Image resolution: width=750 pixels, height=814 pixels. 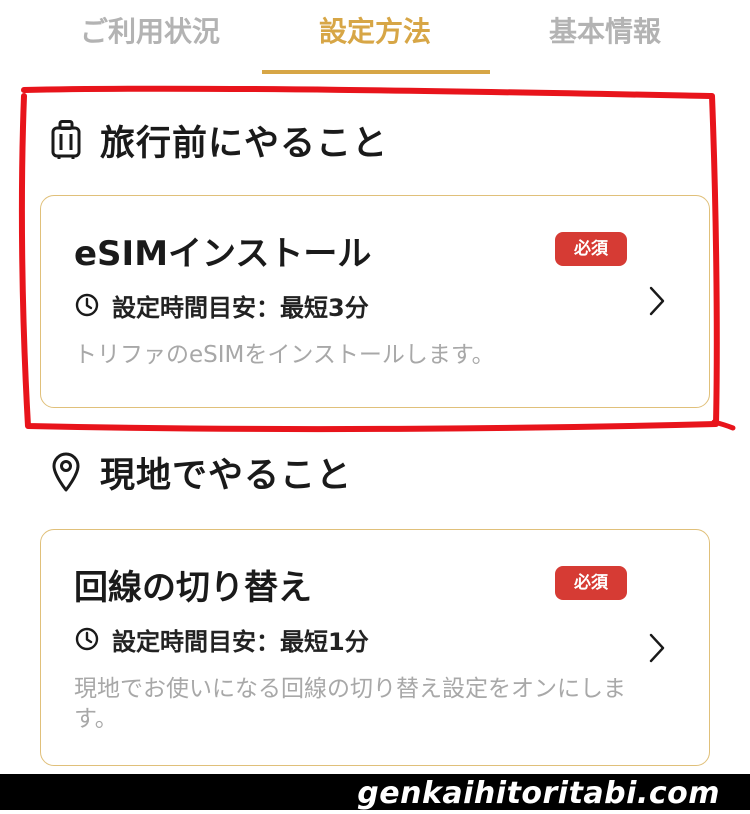 What do you see at coordinates (150, 32) in the screenshot?
I see `tab-usage-status: ご利用状況` at bounding box center [150, 32].